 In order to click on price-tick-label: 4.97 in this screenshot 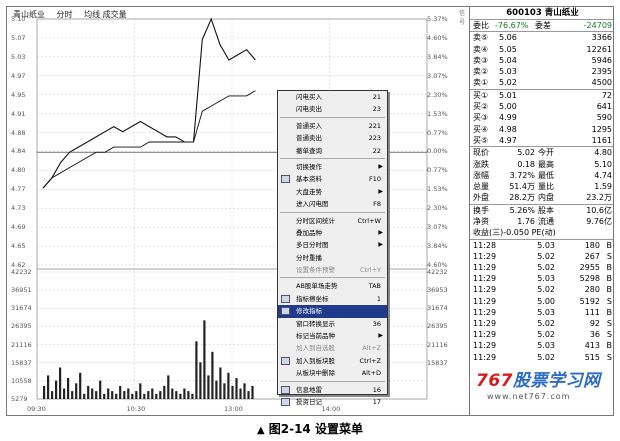, I will do `click(18, 75)`.